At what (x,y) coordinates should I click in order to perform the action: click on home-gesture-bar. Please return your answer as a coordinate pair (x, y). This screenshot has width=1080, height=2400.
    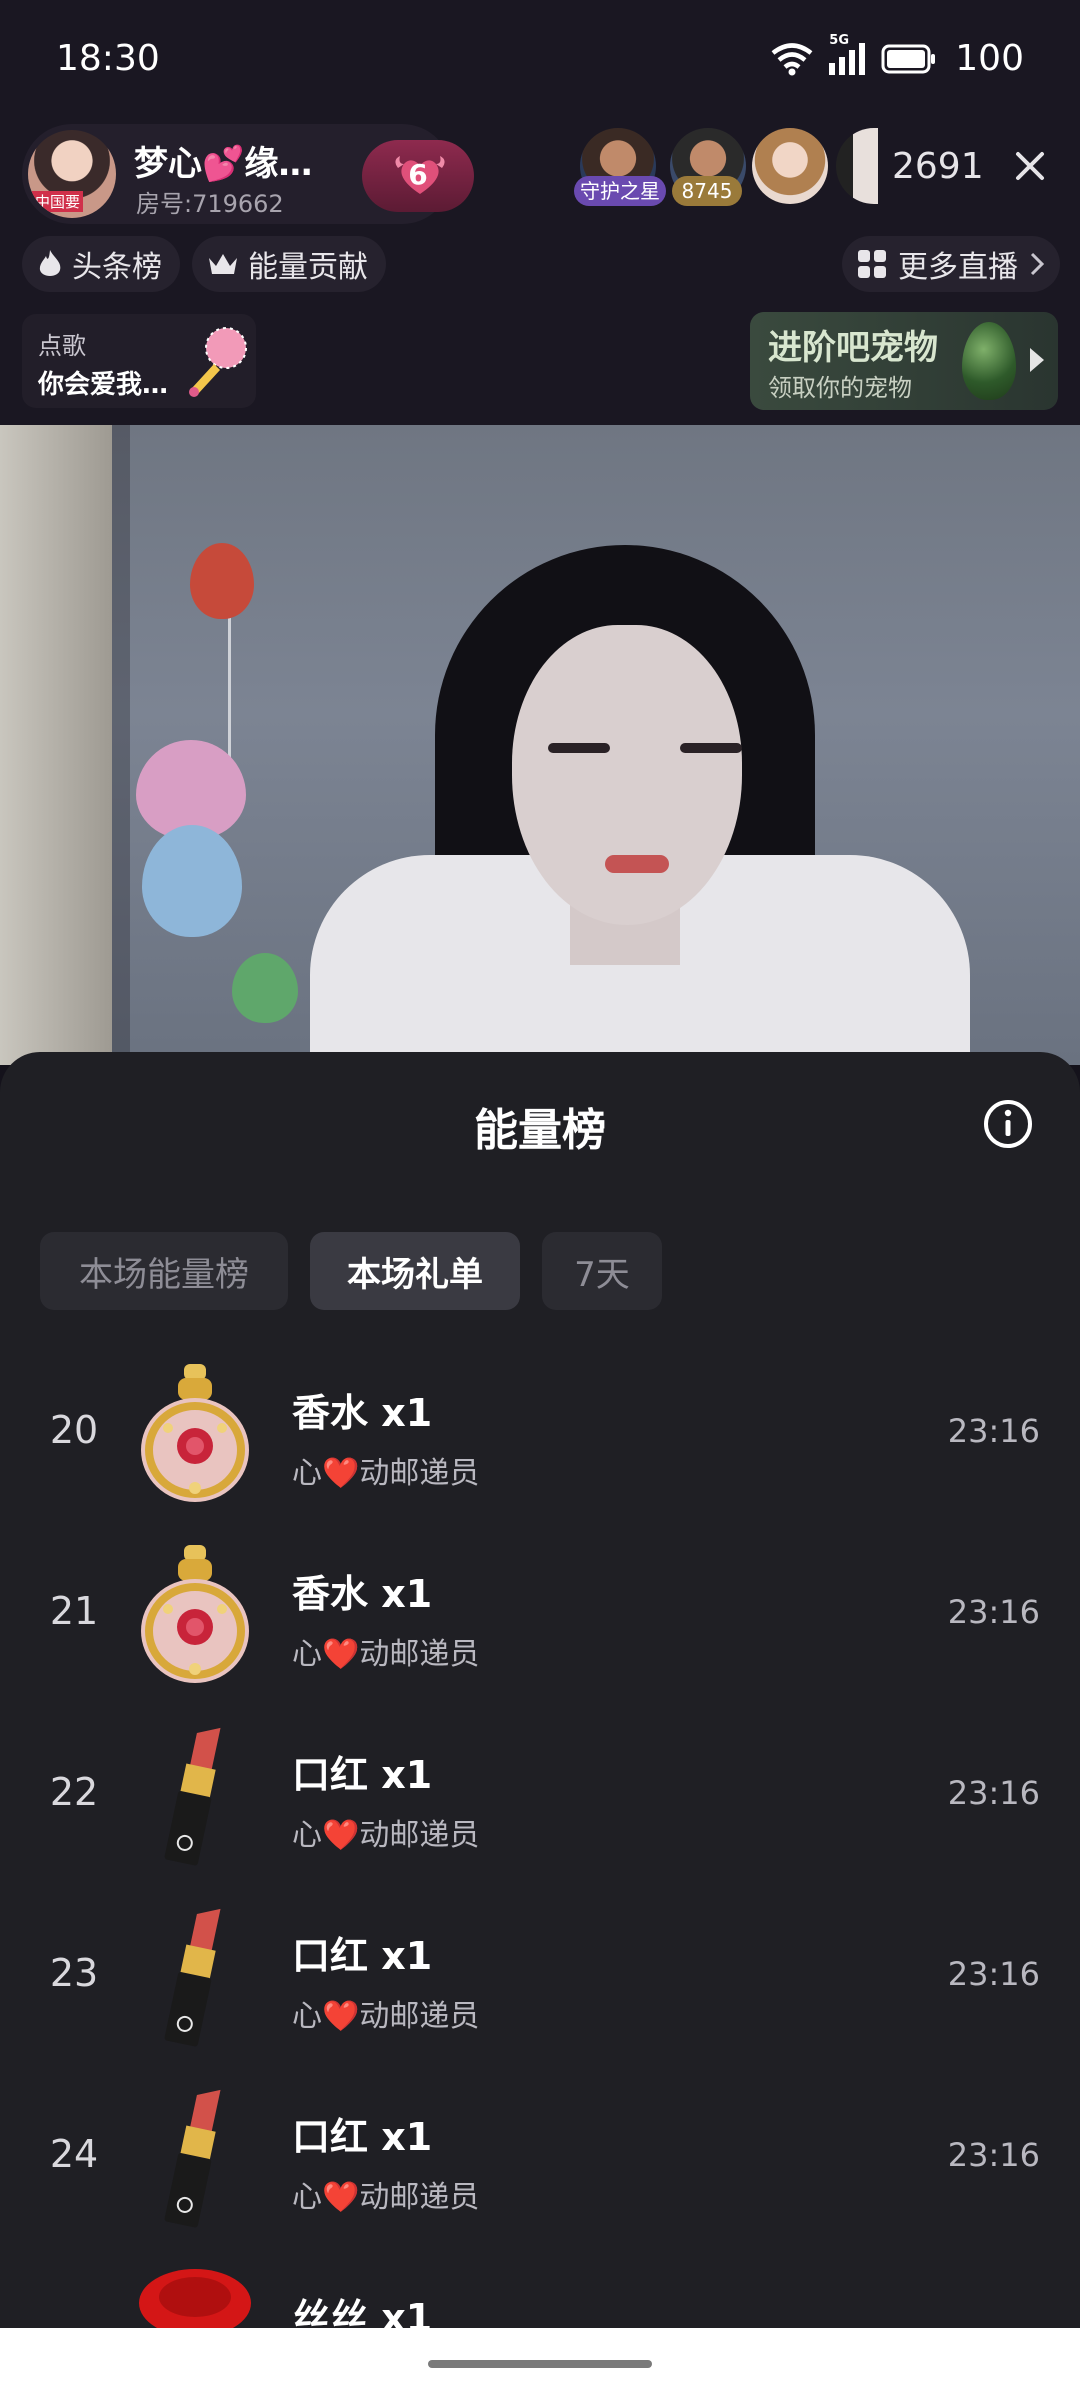
    Looking at the image, I should click on (540, 2364).